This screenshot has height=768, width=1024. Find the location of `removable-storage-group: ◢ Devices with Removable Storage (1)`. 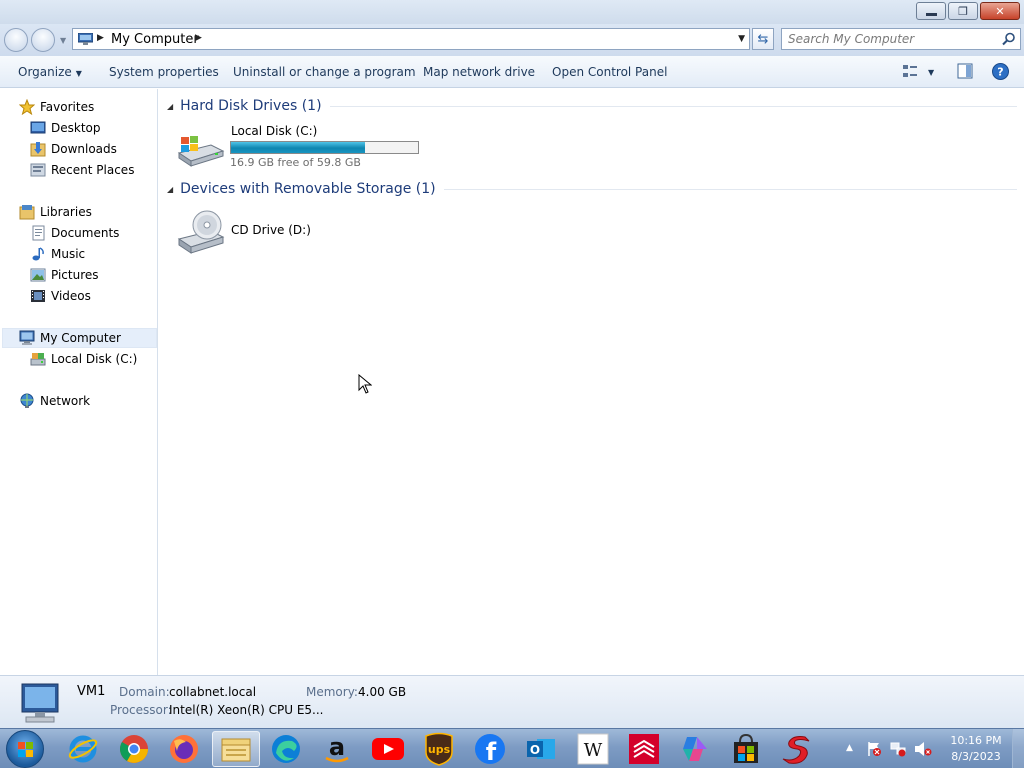

removable-storage-group: ◢ Devices with Removable Storage (1) is located at coordinates (592, 189).